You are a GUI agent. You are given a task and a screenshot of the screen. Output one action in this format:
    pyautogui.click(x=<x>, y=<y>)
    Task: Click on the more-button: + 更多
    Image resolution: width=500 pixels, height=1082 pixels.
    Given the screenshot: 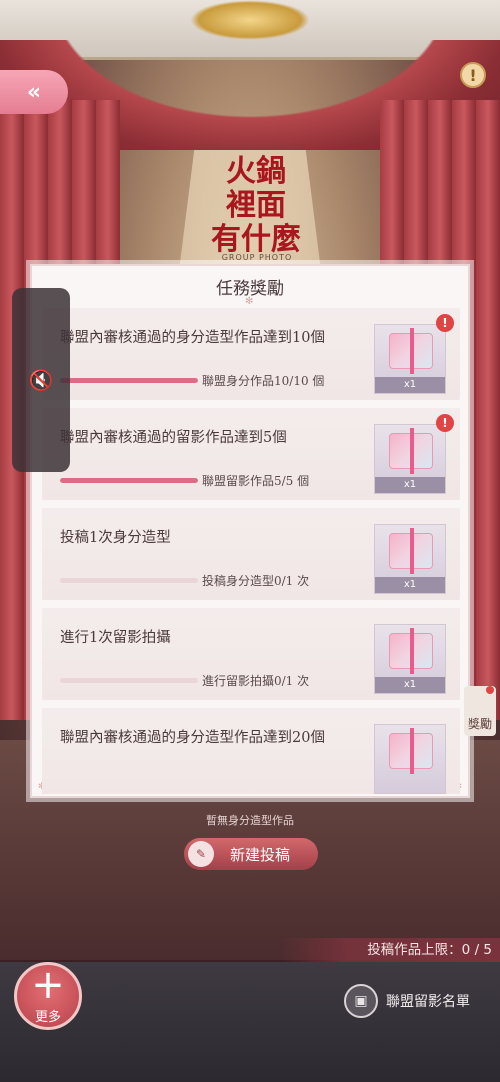 What is the action you would take?
    pyautogui.click(x=48, y=996)
    